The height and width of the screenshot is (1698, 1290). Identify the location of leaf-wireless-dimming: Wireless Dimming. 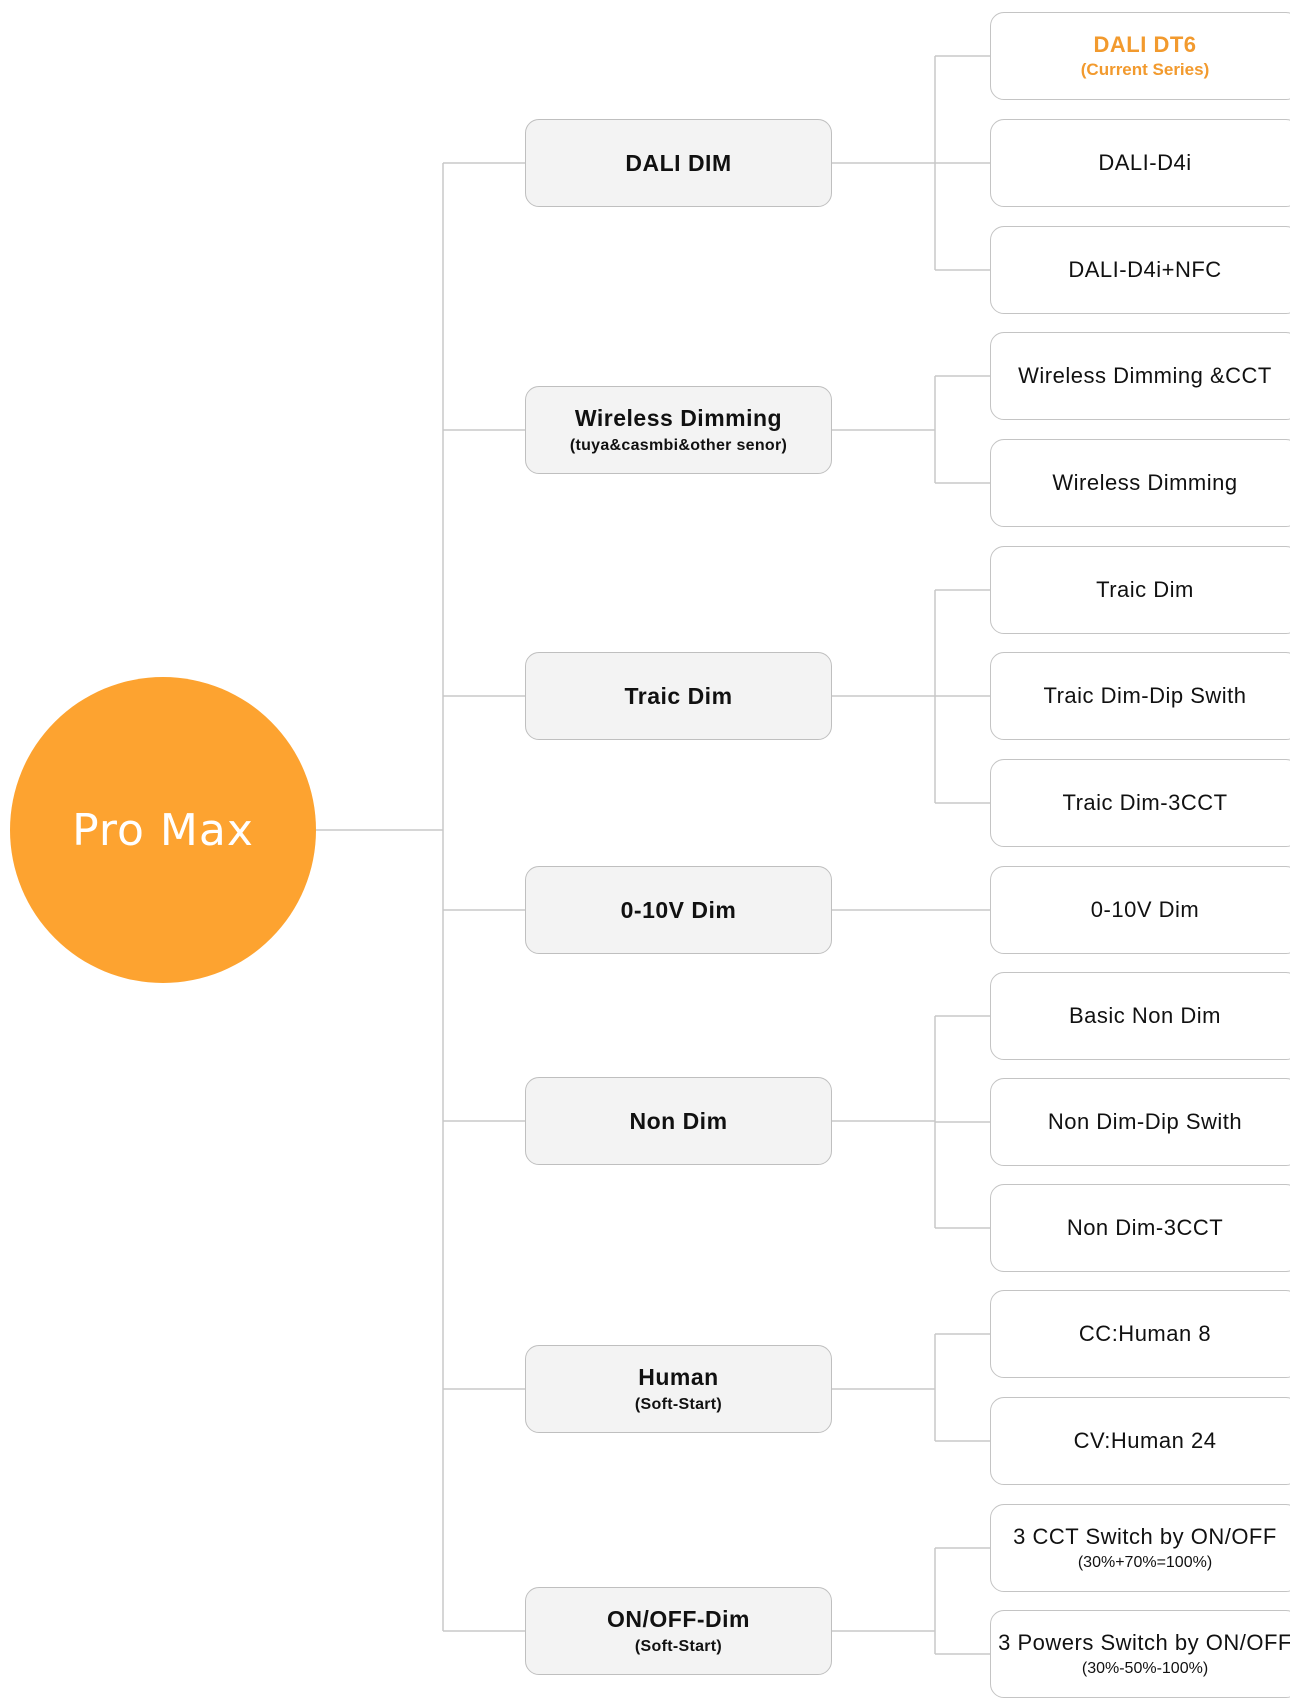
(1140, 483).